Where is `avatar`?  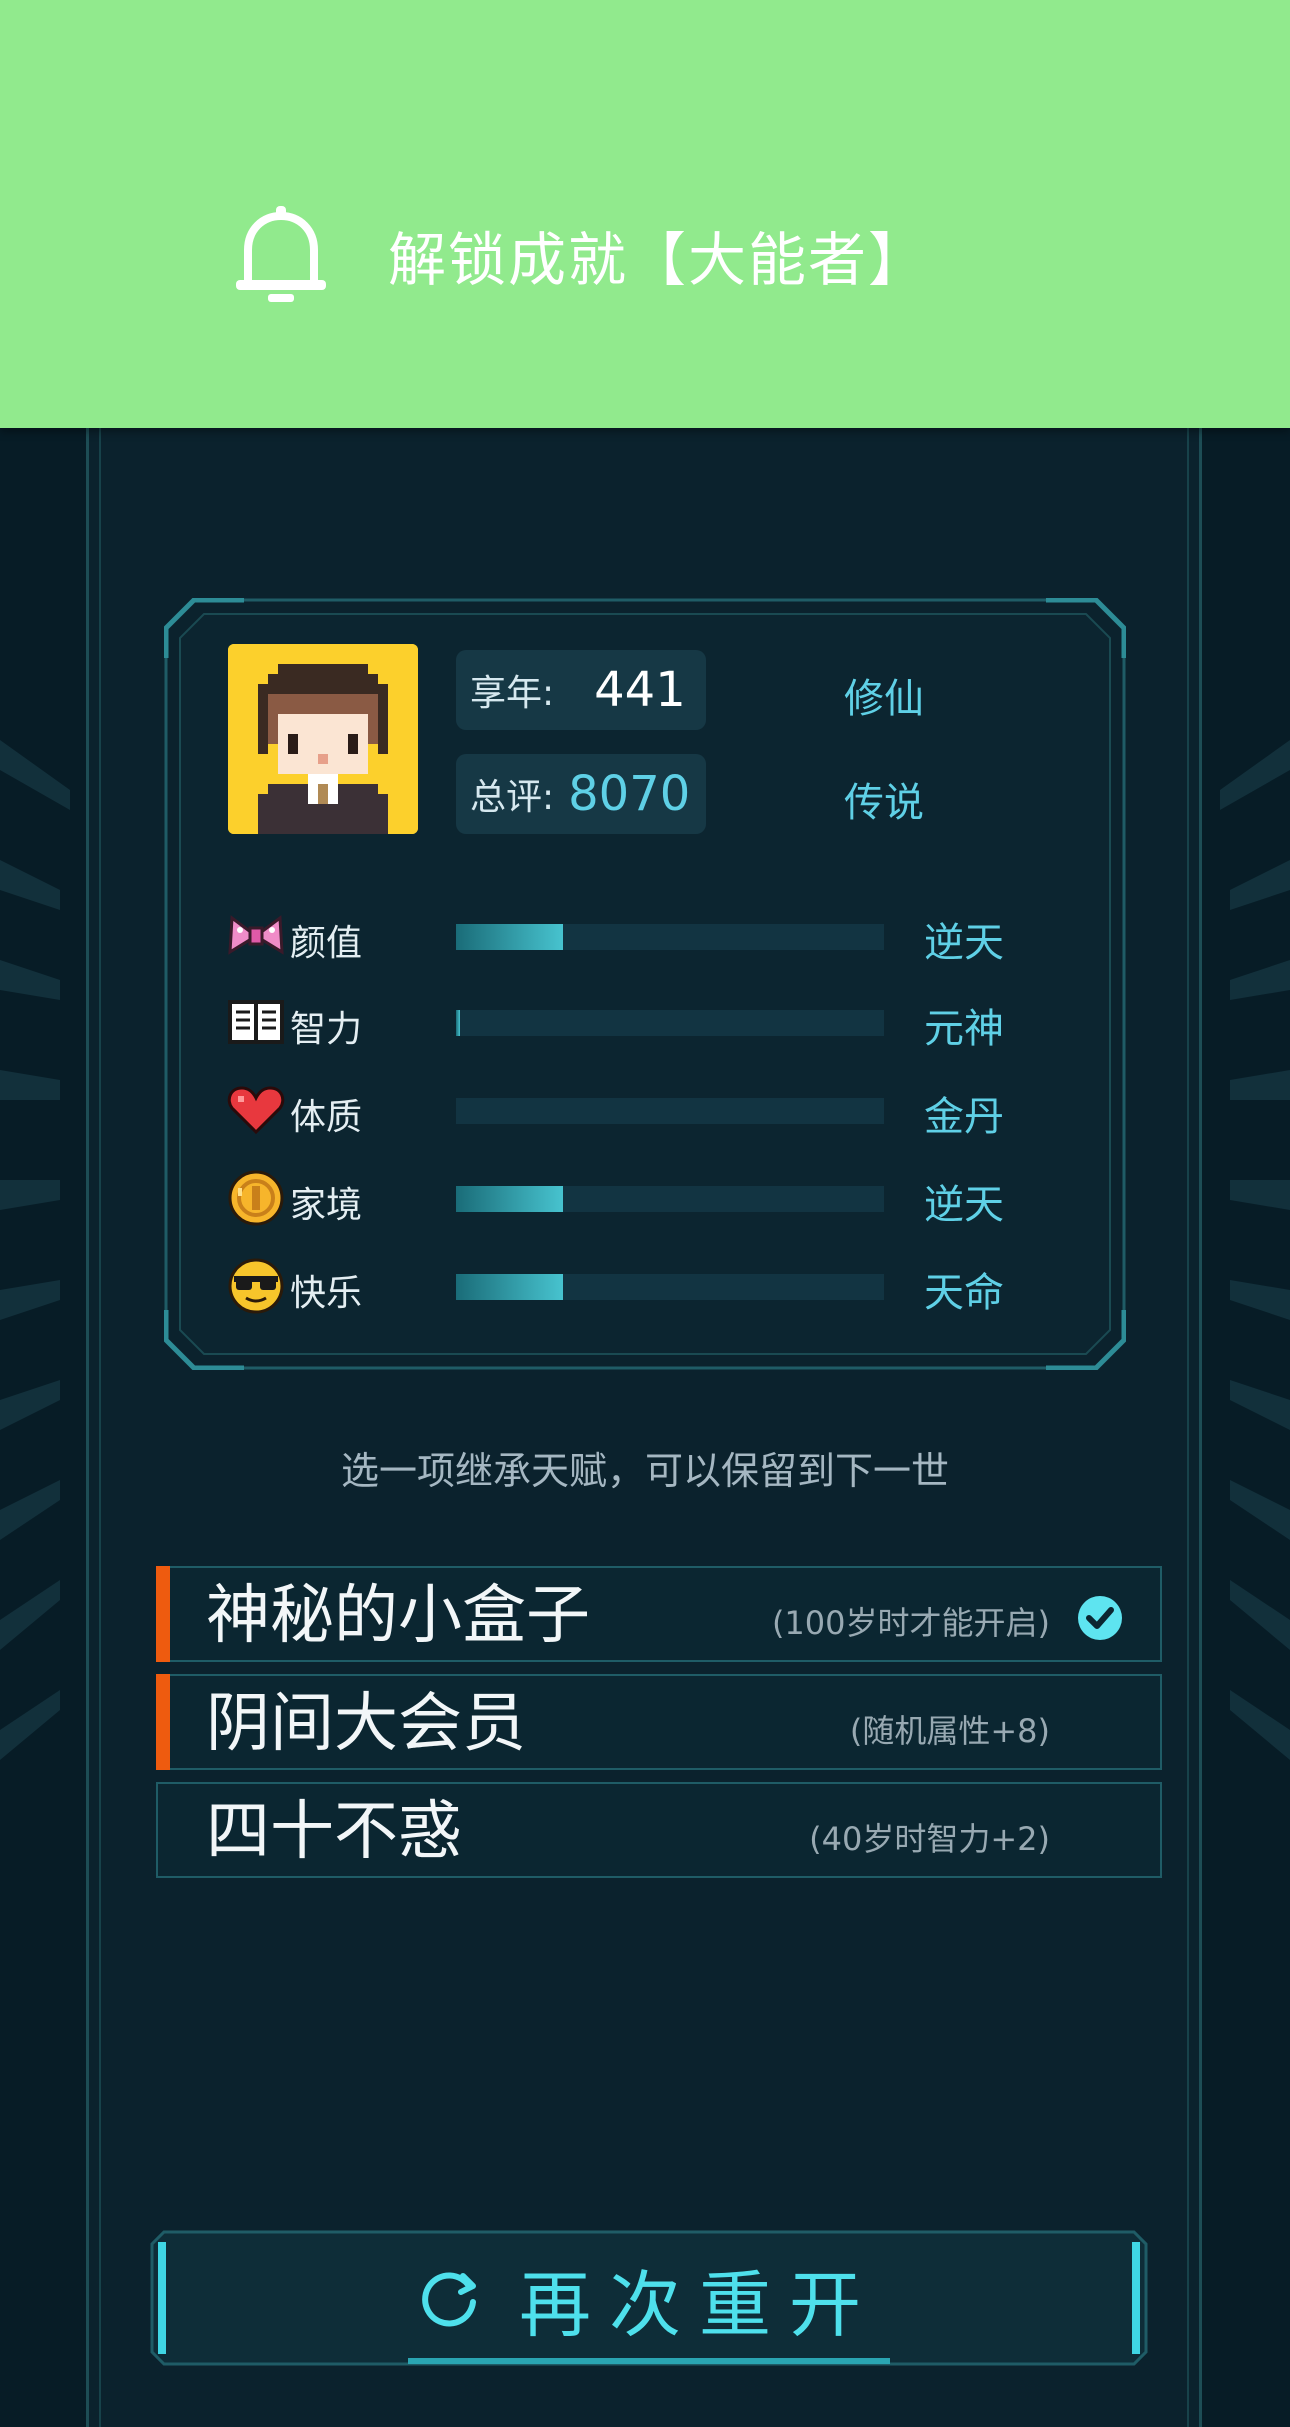 avatar is located at coordinates (323, 739).